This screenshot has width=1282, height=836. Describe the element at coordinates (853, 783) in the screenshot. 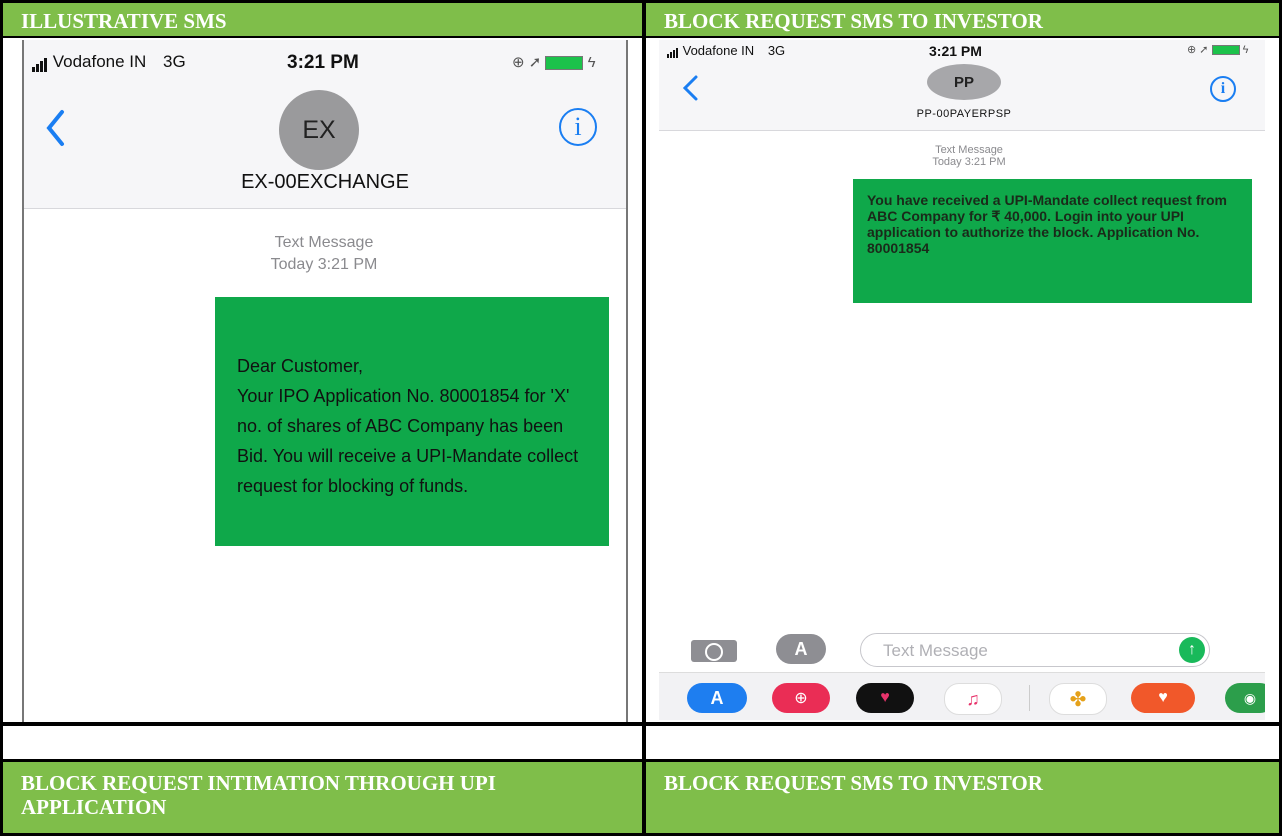

I see `header-bottom-right-text: BLOCK REQUEST SMS TO INVESTOR` at that location.